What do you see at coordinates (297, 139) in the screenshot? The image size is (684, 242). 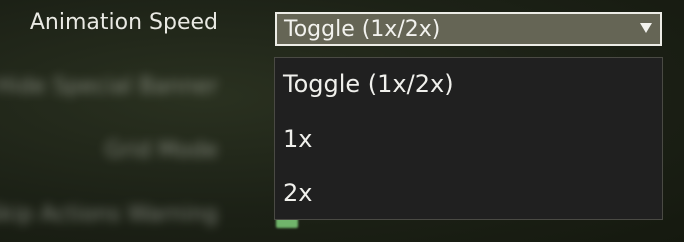 I see `dropdown-option-1x: 1x` at bounding box center [297, 139].